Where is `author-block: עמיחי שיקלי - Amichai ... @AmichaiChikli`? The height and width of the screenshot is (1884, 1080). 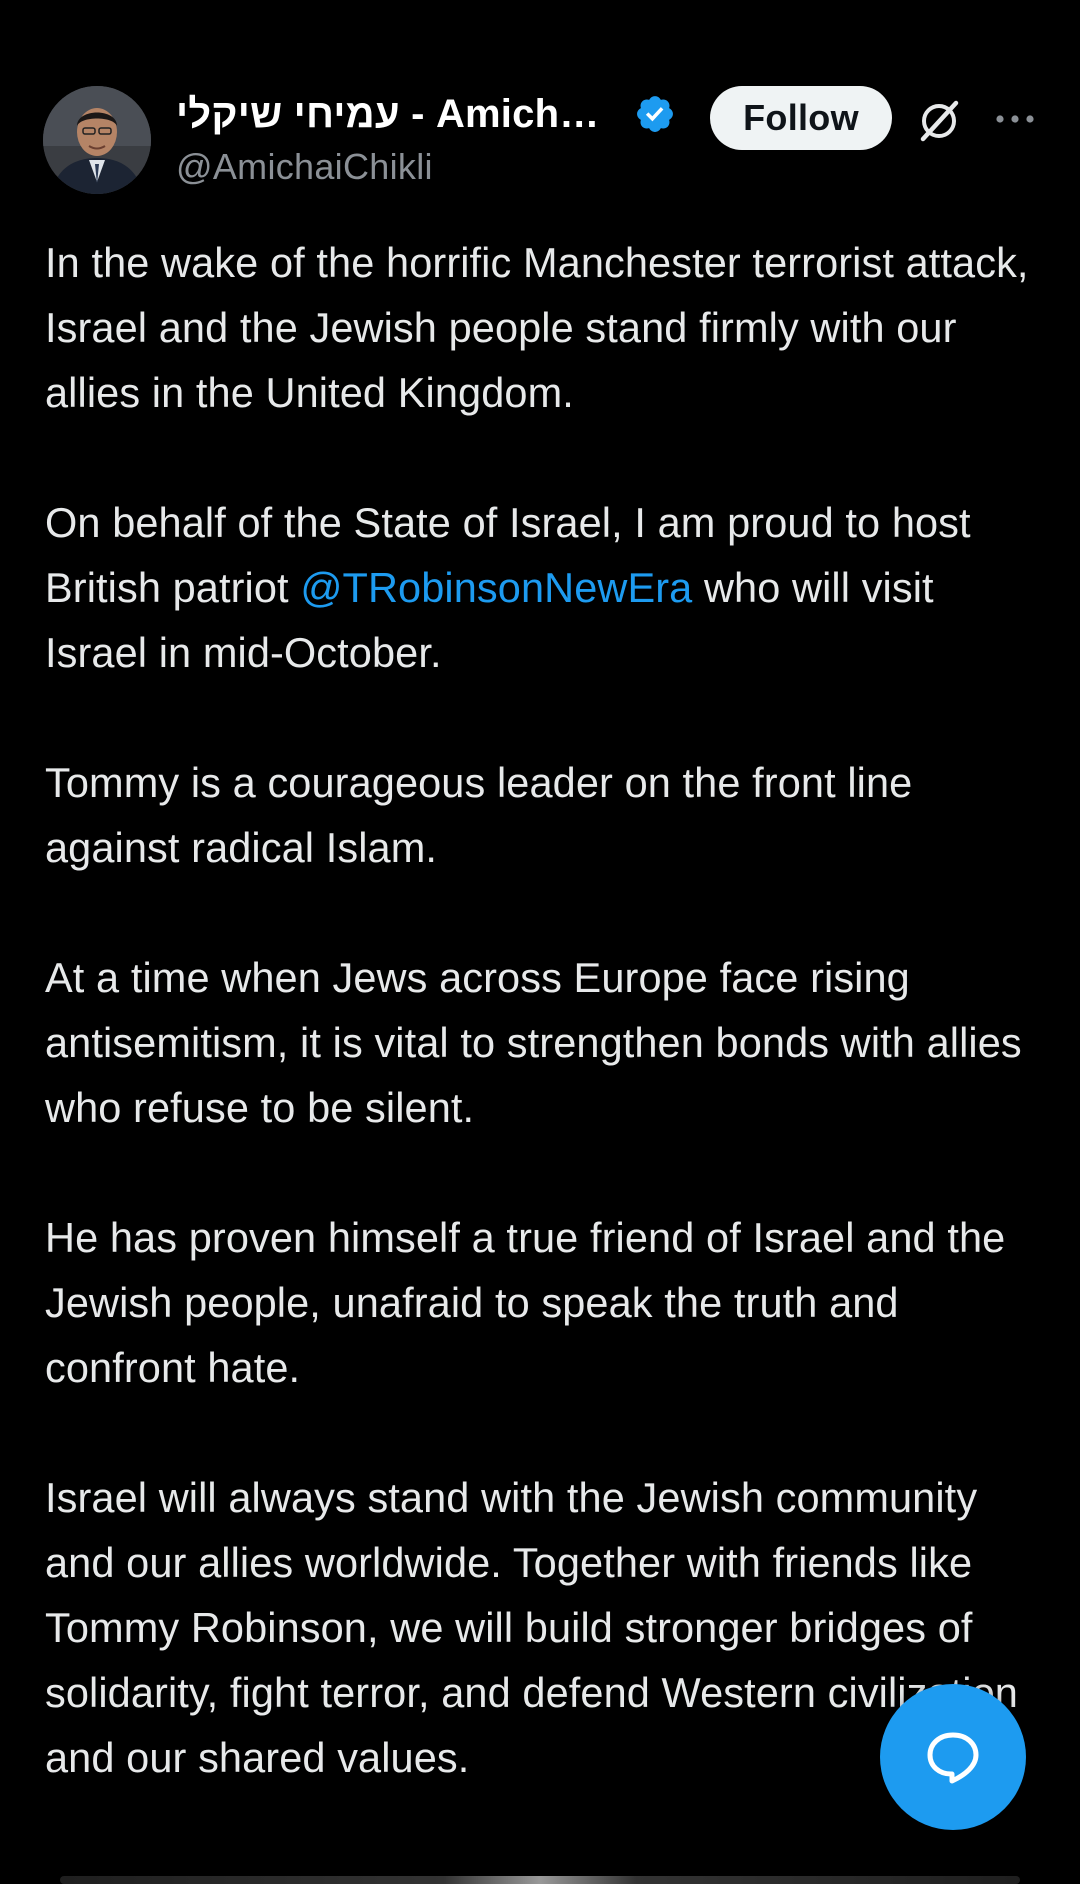
author-block: עמיחי שיקלי - Amichai ... @AmichaiChikli is located at coordinates (436, 137).